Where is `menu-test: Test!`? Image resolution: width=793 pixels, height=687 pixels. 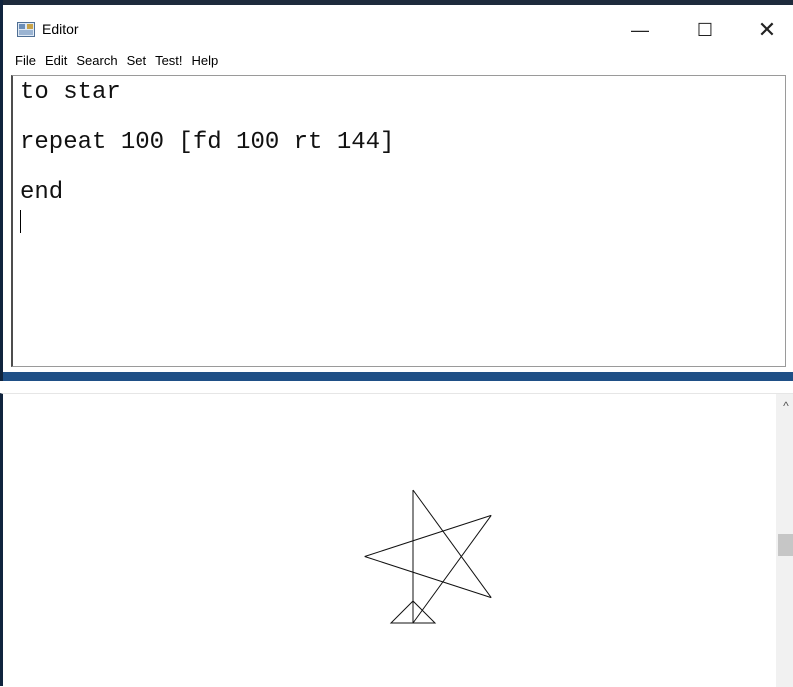 menu-test: Test! is located at coordinates (168, 63).